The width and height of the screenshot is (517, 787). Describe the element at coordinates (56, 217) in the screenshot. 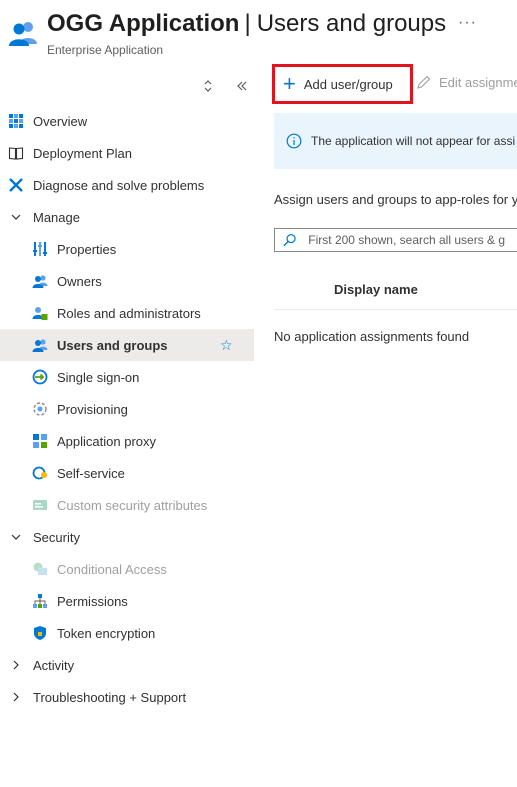

I see `sidebar-group-label: Manage` at that location.